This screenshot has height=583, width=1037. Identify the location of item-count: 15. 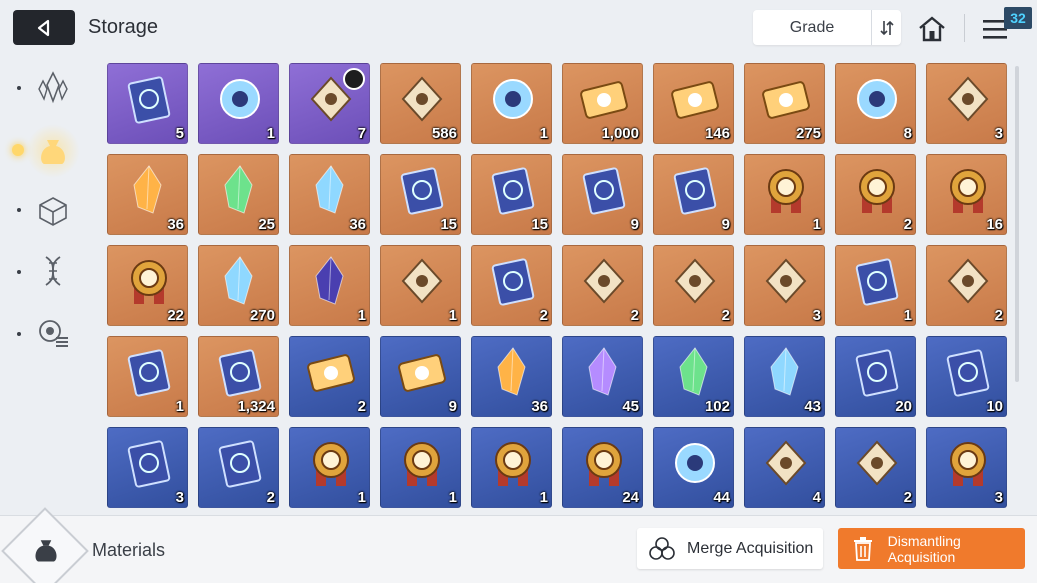
(539, 224).